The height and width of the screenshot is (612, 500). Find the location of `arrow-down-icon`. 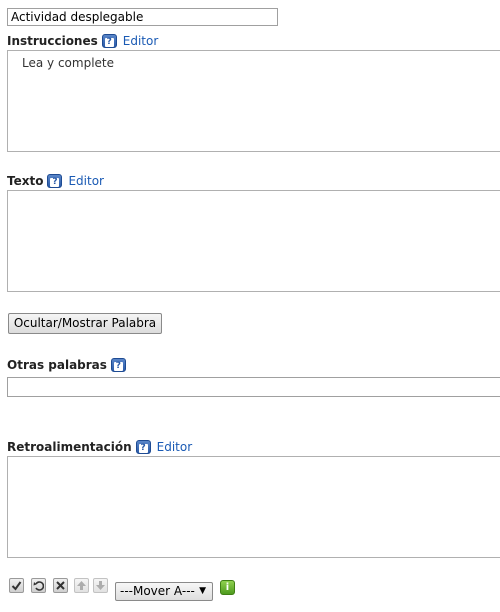

arrow-down-icon is located at coordinates (100, 585).